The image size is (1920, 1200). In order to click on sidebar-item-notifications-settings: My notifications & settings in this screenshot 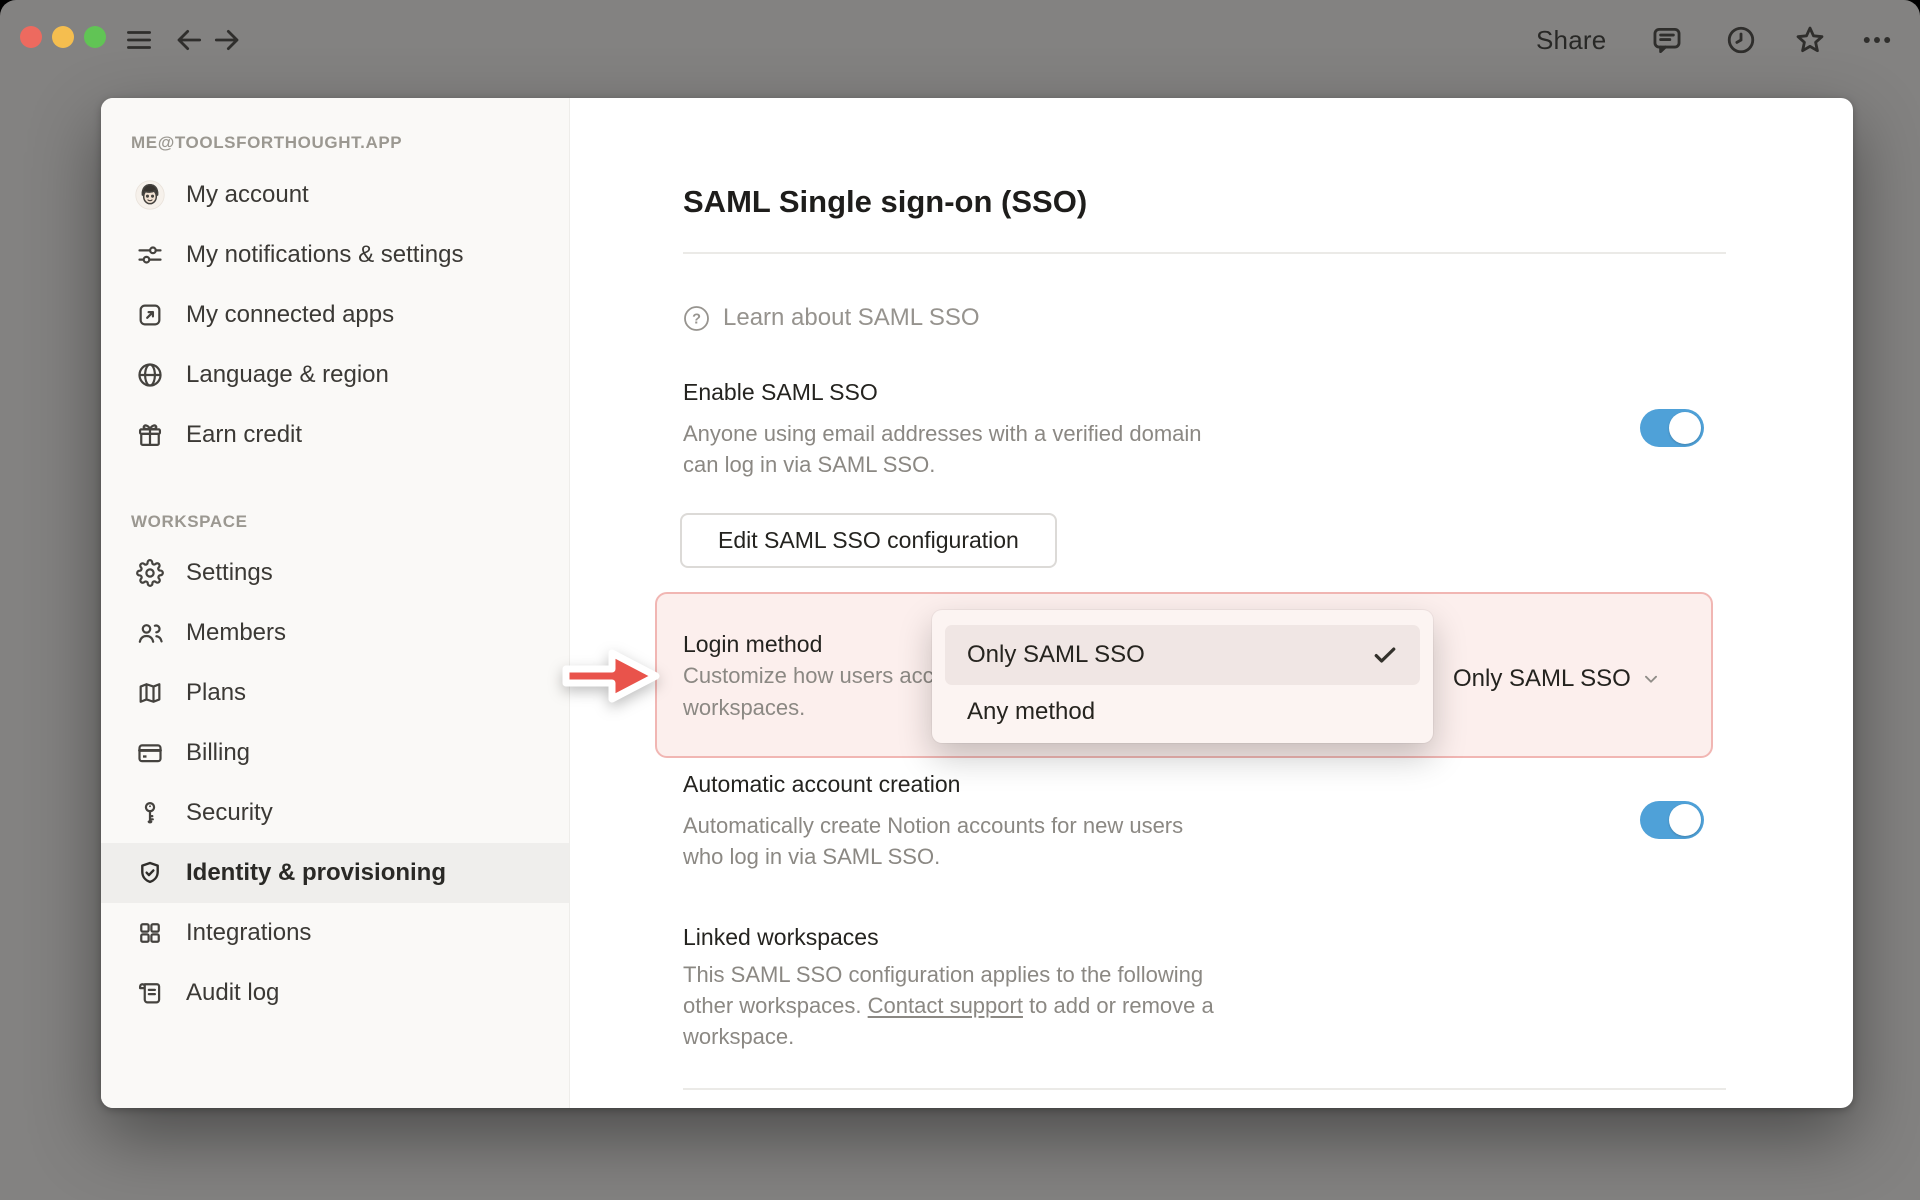, I will do `click(335, 255)`.